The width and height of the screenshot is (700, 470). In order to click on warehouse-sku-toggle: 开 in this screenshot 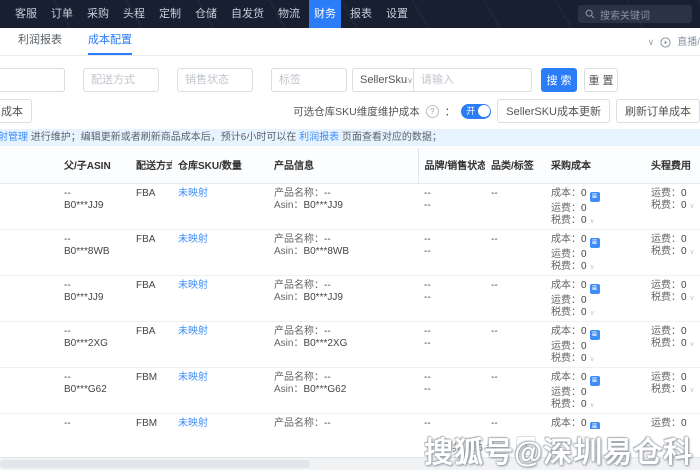, I will do `click(476, 111)`.